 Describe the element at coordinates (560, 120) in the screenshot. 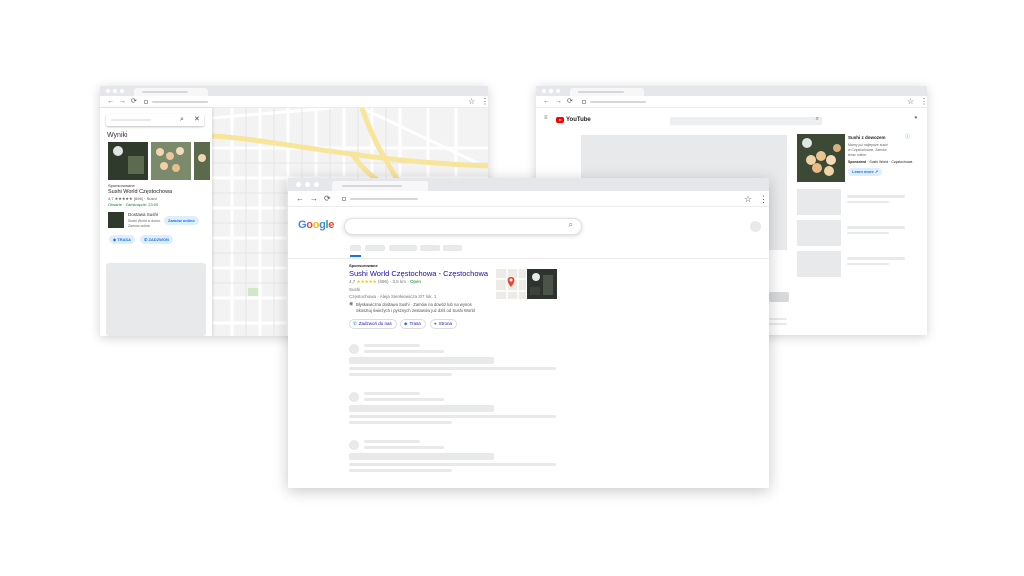

I see `play-icon` at that location.